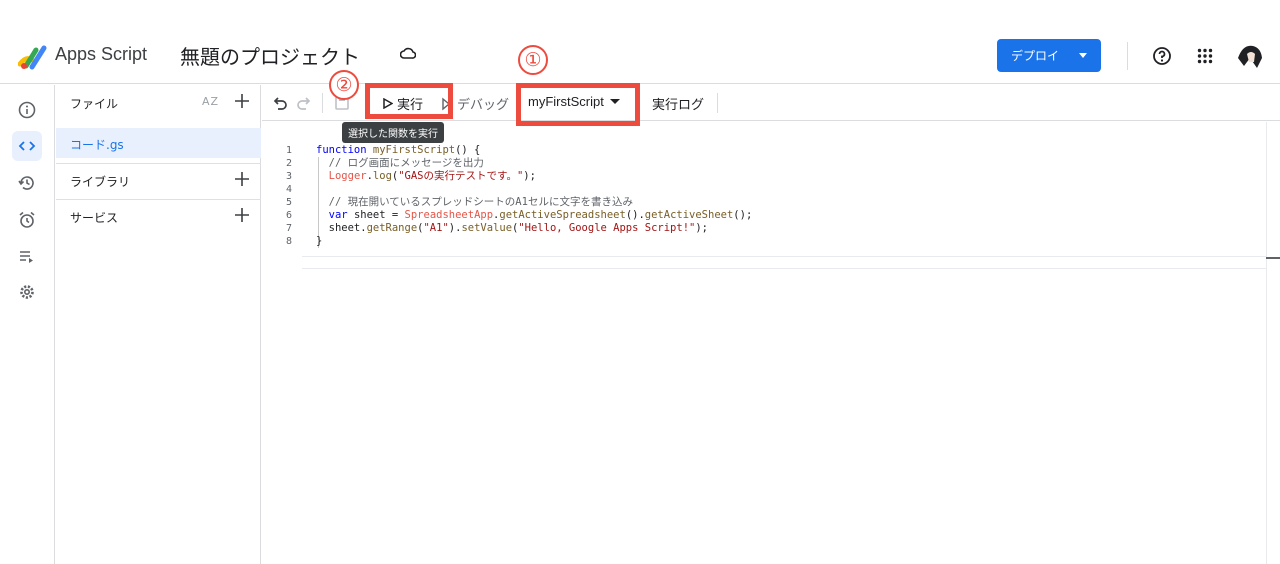  I want to click on executions-icon, so click(26, 257).